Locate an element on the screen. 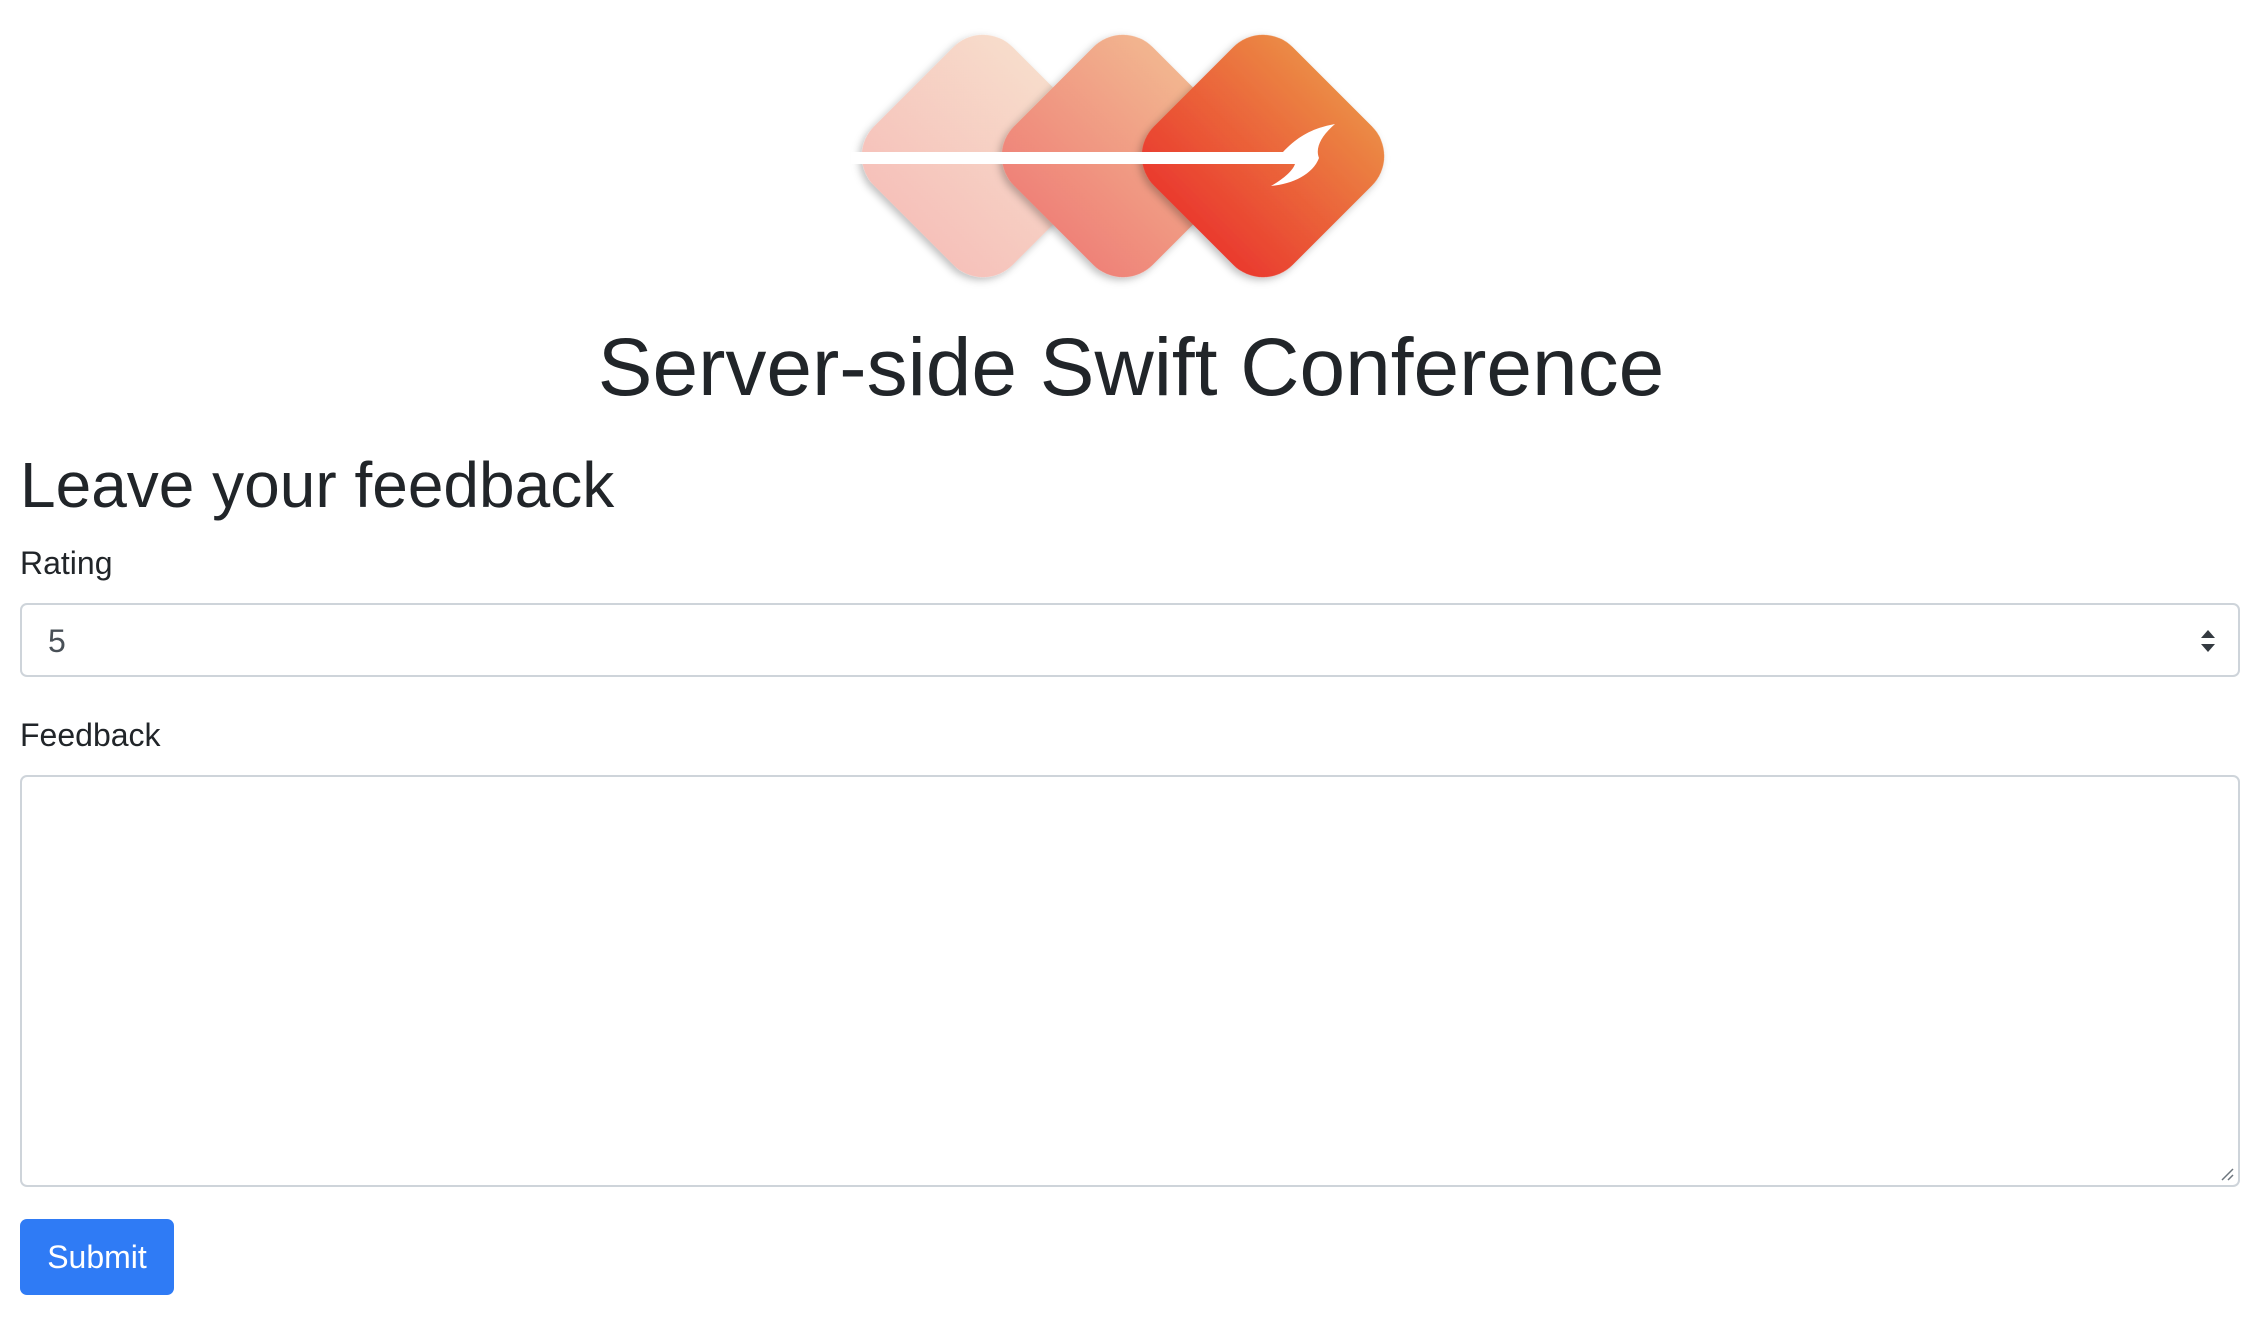 The width and height of the screenshot is (2262, 1326). rating-label: Rating is located at coordinates (66, 563).